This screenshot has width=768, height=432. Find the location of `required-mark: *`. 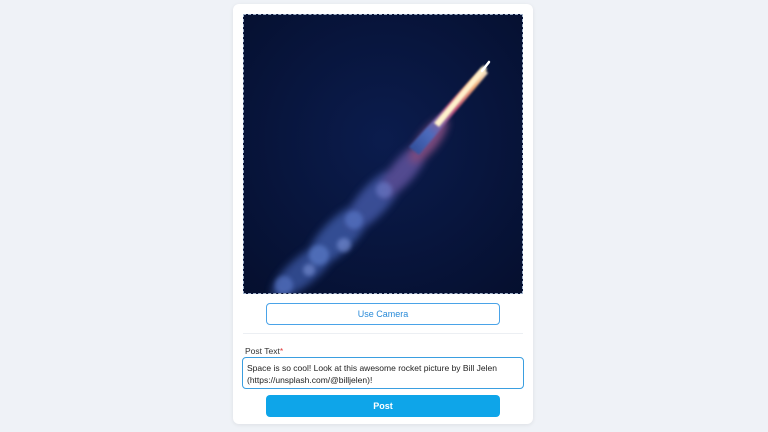

required-mark: * is located at coordinates (281, 351).